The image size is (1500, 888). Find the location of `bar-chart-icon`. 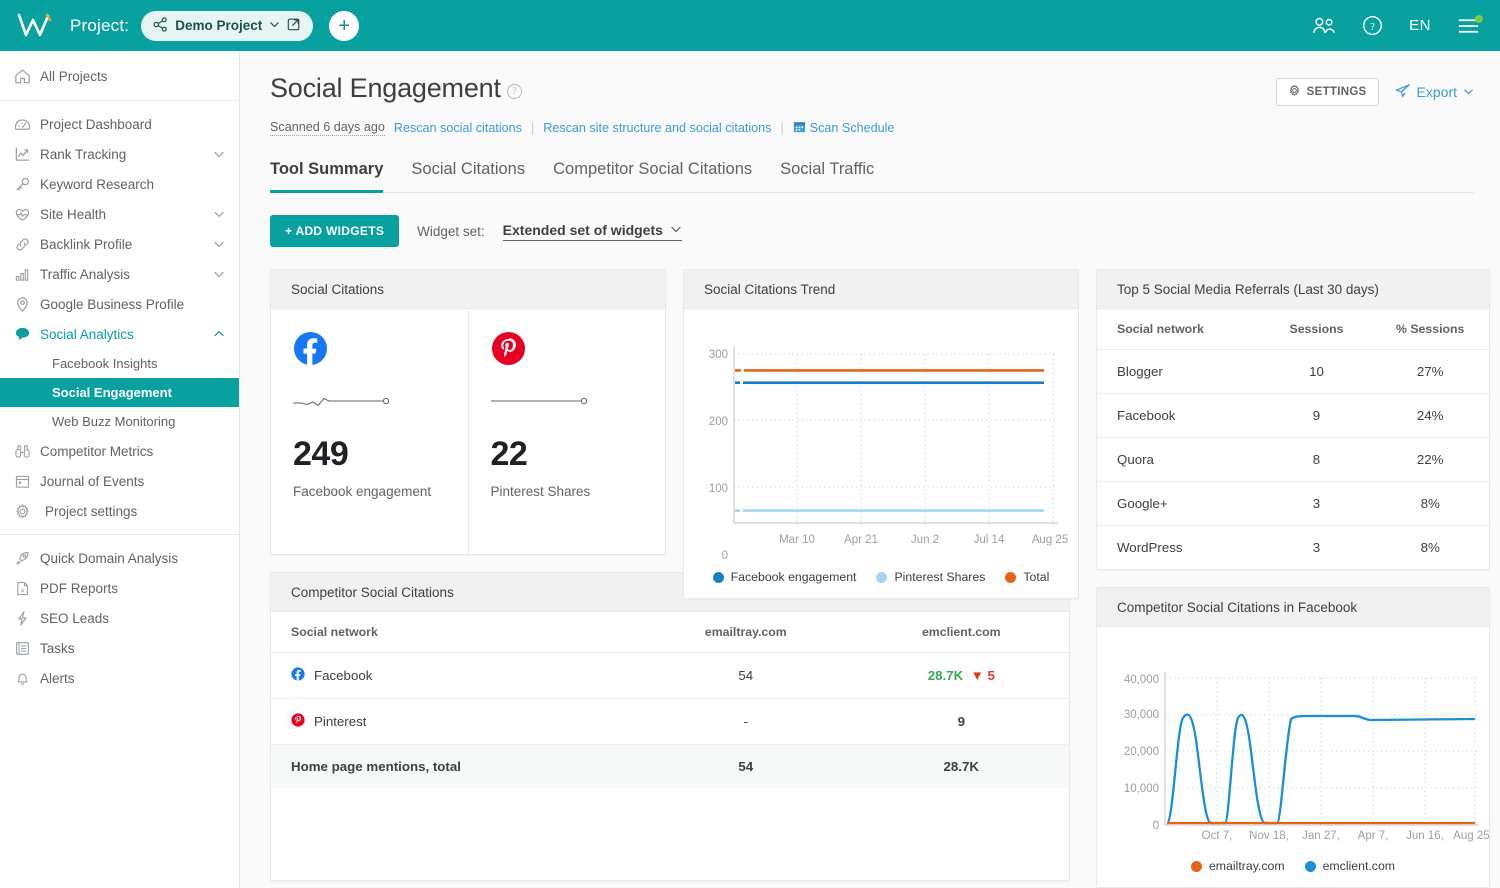

bar-chart-icon is located at coordinates (27, 274).